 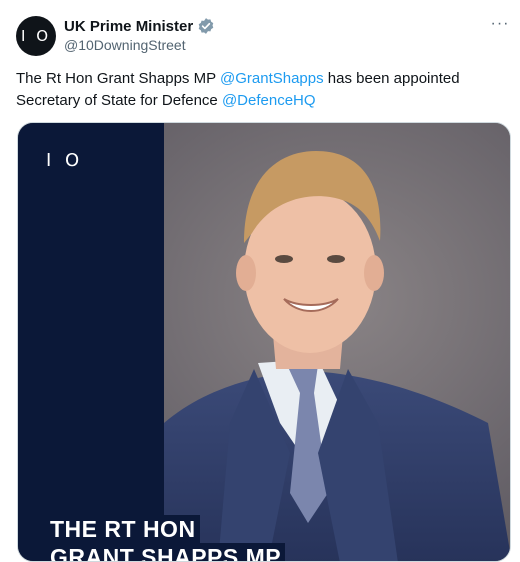 What do you see at coordinates (65, 160) in the screenshot?
I see `banner-logo-text: I O` at bounding box center [65, 160].